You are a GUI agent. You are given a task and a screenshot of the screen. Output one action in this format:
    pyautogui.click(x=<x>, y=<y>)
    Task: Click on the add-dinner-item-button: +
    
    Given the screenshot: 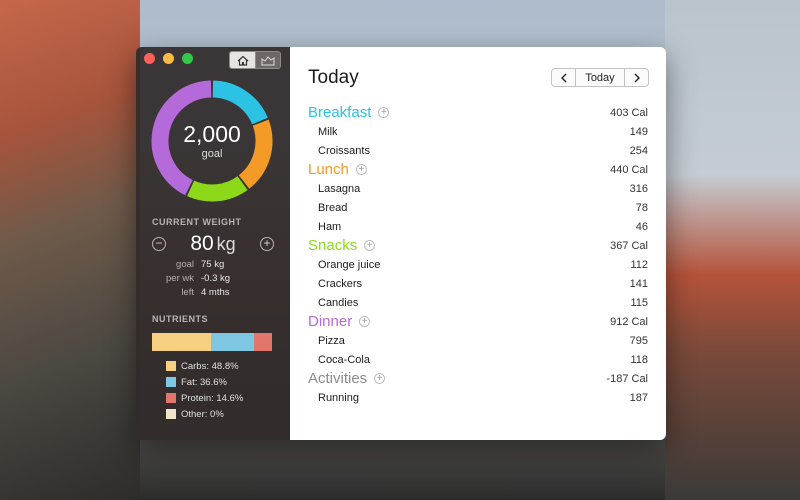 What is the action you would take?
    pyautogui.click(x=365, y=321)
    